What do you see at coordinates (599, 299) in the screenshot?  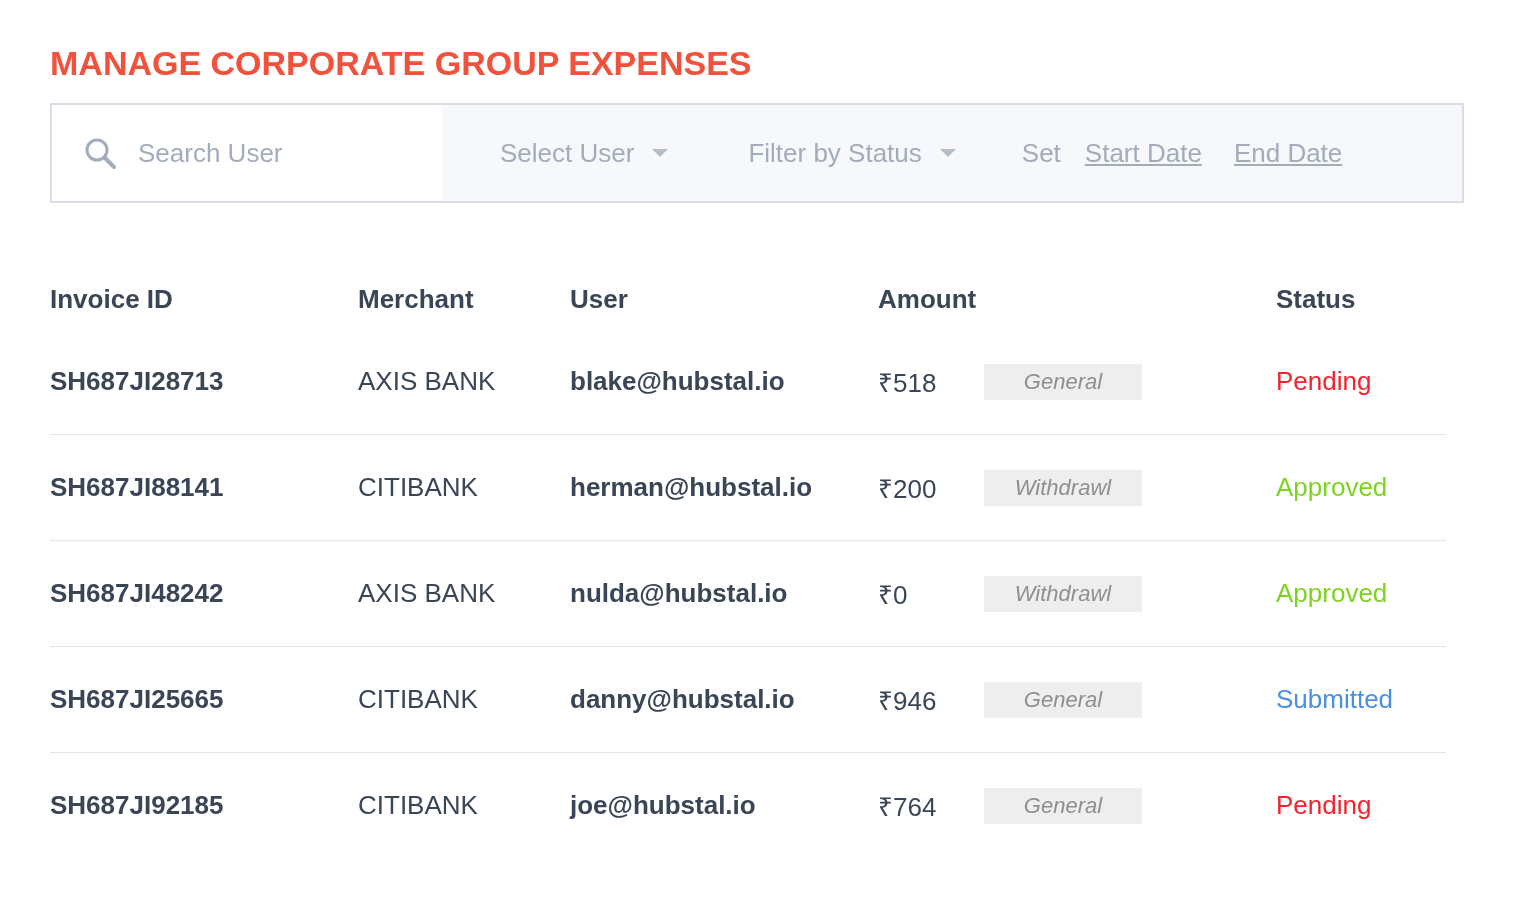 I see `column-header: User` at bounding box center [599, 299].